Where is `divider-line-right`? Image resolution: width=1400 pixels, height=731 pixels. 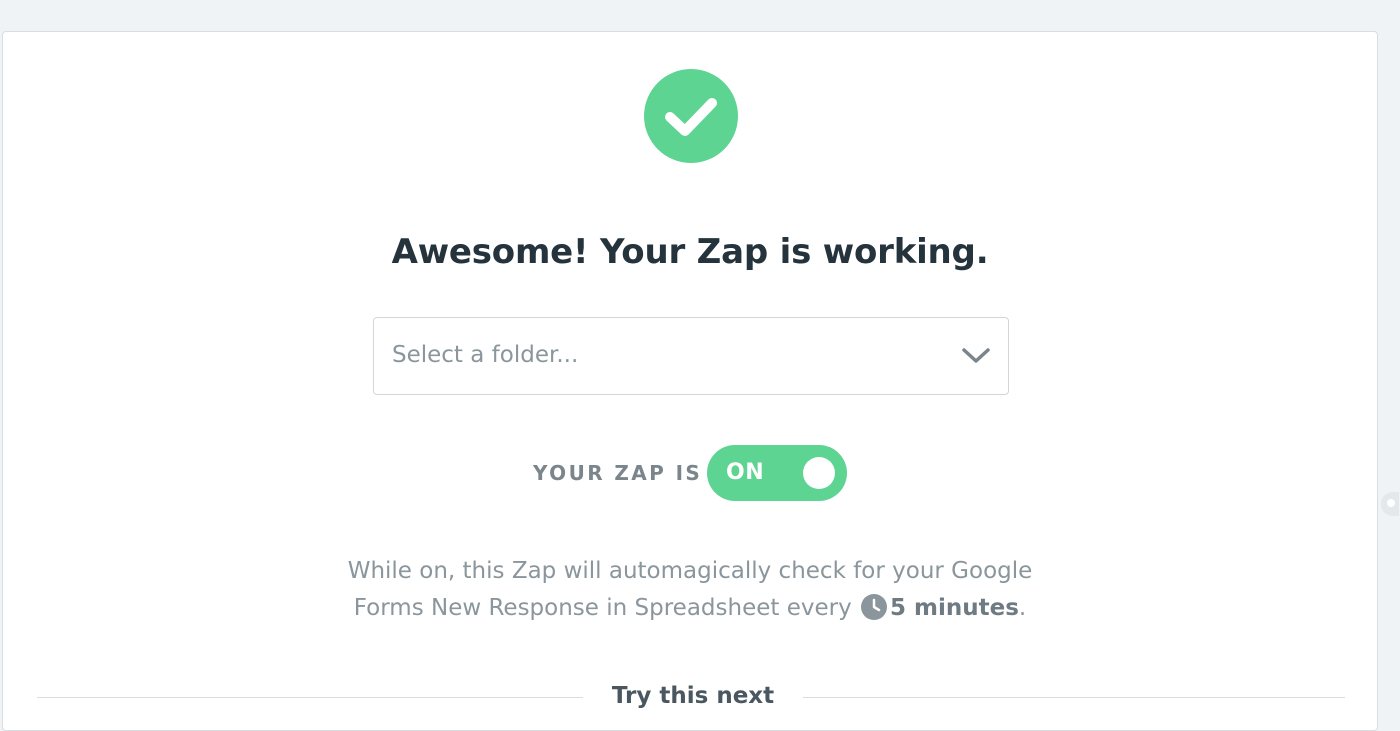
divider-line-right is located at coordinates (1074, 697).